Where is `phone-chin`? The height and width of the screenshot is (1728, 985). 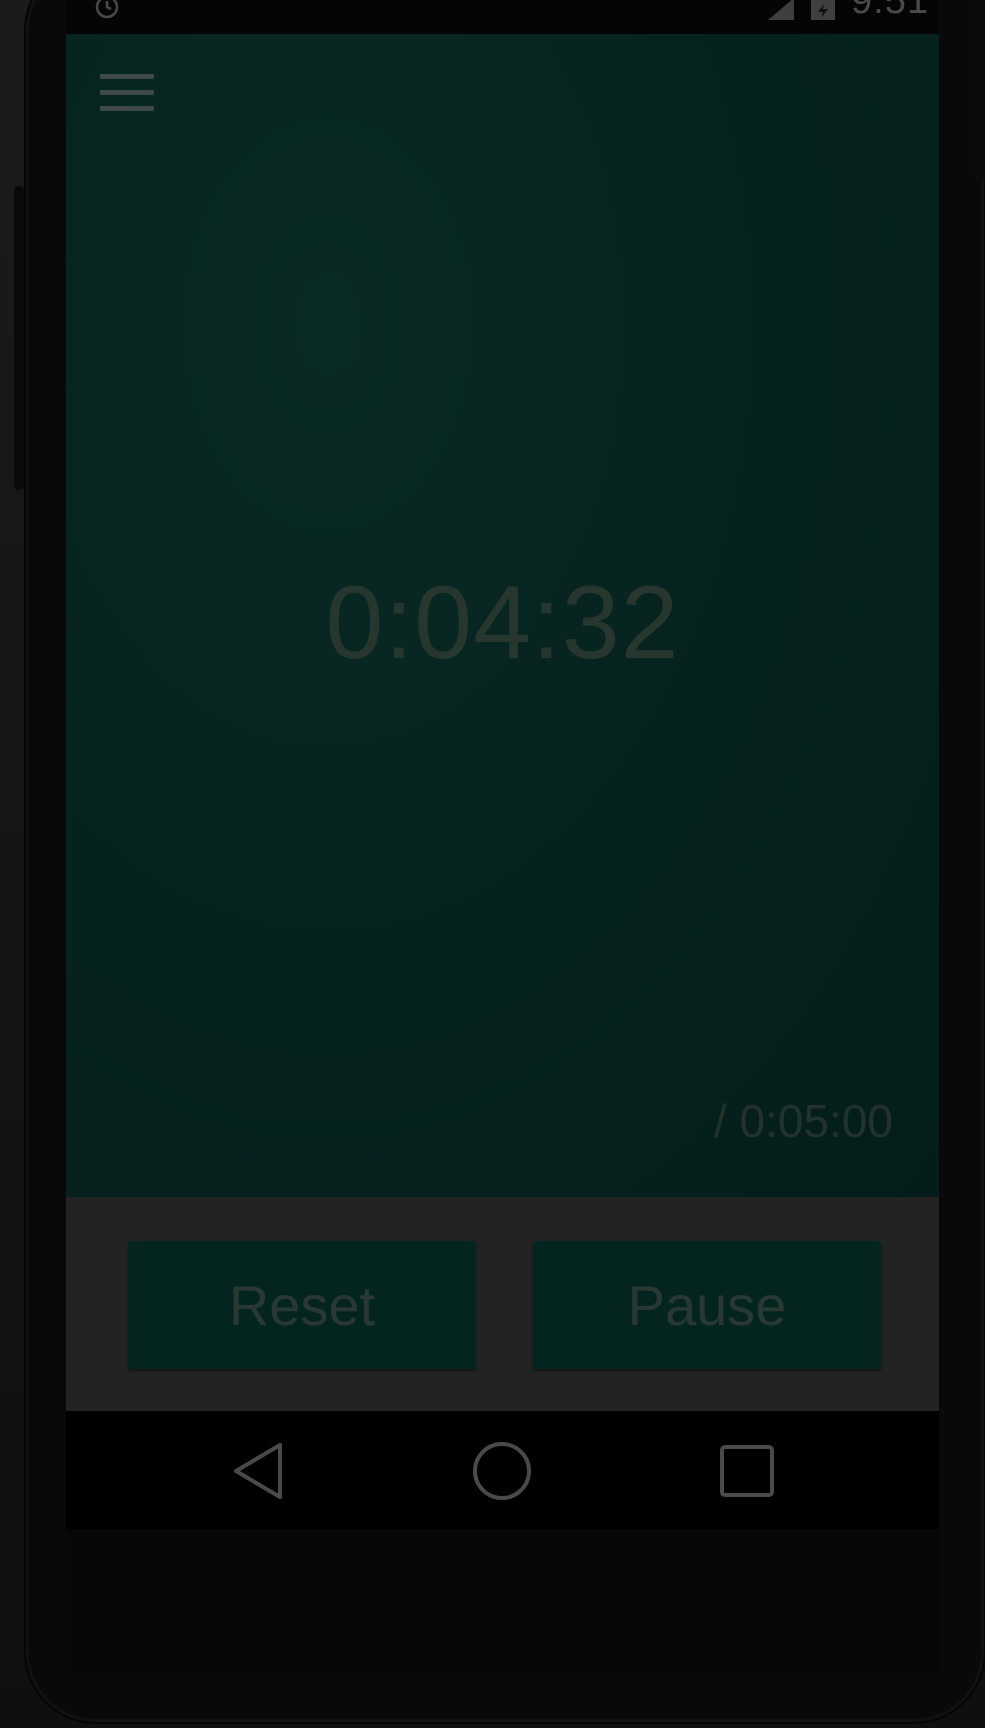
phone-chin is located at coordinates (502, 1604).